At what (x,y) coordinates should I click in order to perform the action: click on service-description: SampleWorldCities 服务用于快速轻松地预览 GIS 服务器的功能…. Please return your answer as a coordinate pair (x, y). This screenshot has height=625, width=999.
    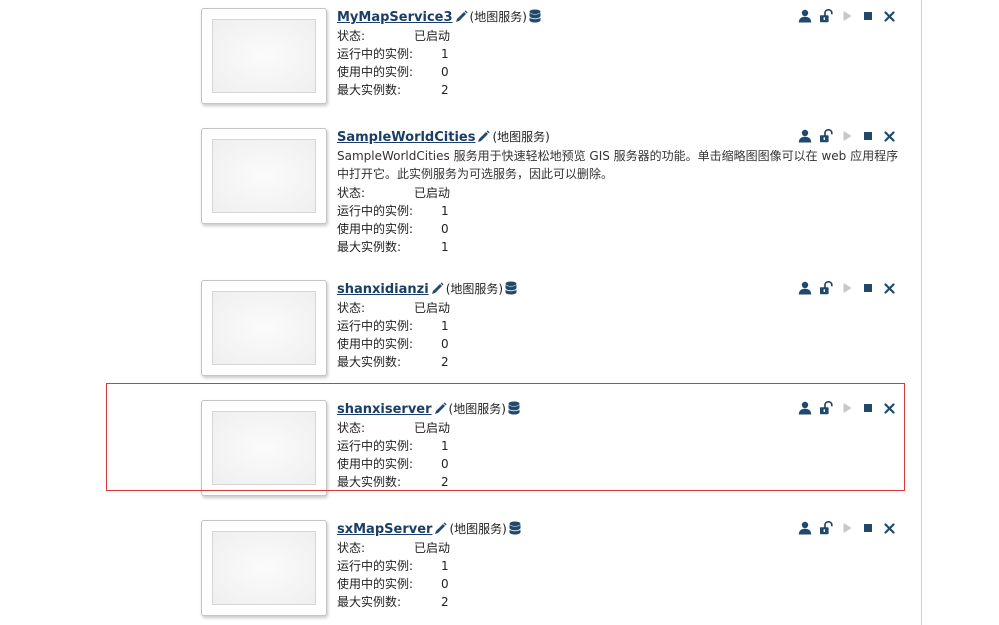
    Looking at the image, I should click on (618, 165).